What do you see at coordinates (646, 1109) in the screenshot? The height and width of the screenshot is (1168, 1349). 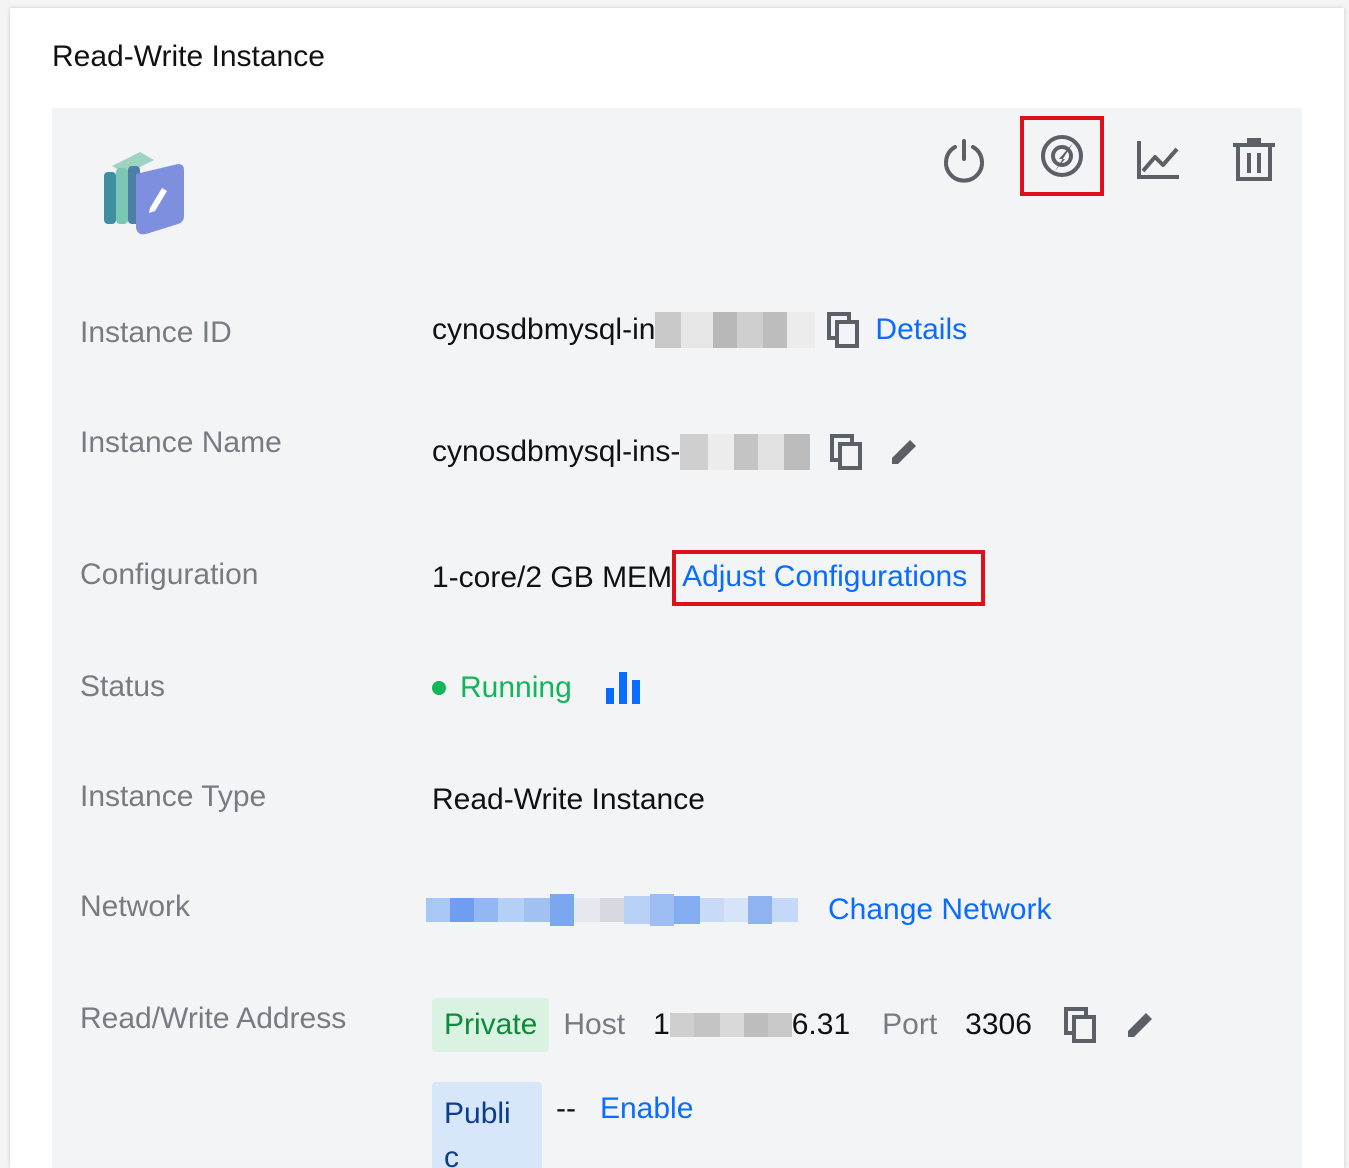 I see `enable-link: Enable` at bounding box center [646, 1109].